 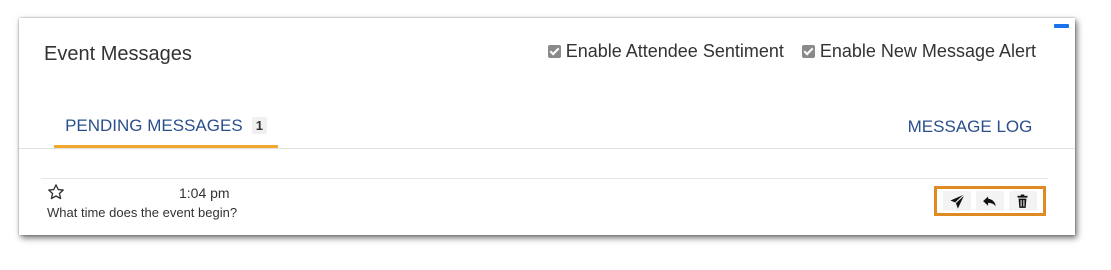 What do you see at coordinates (259, 125) in the screenshot?
I see `pending-count-badge: 1` at bounding box center [259, 125].